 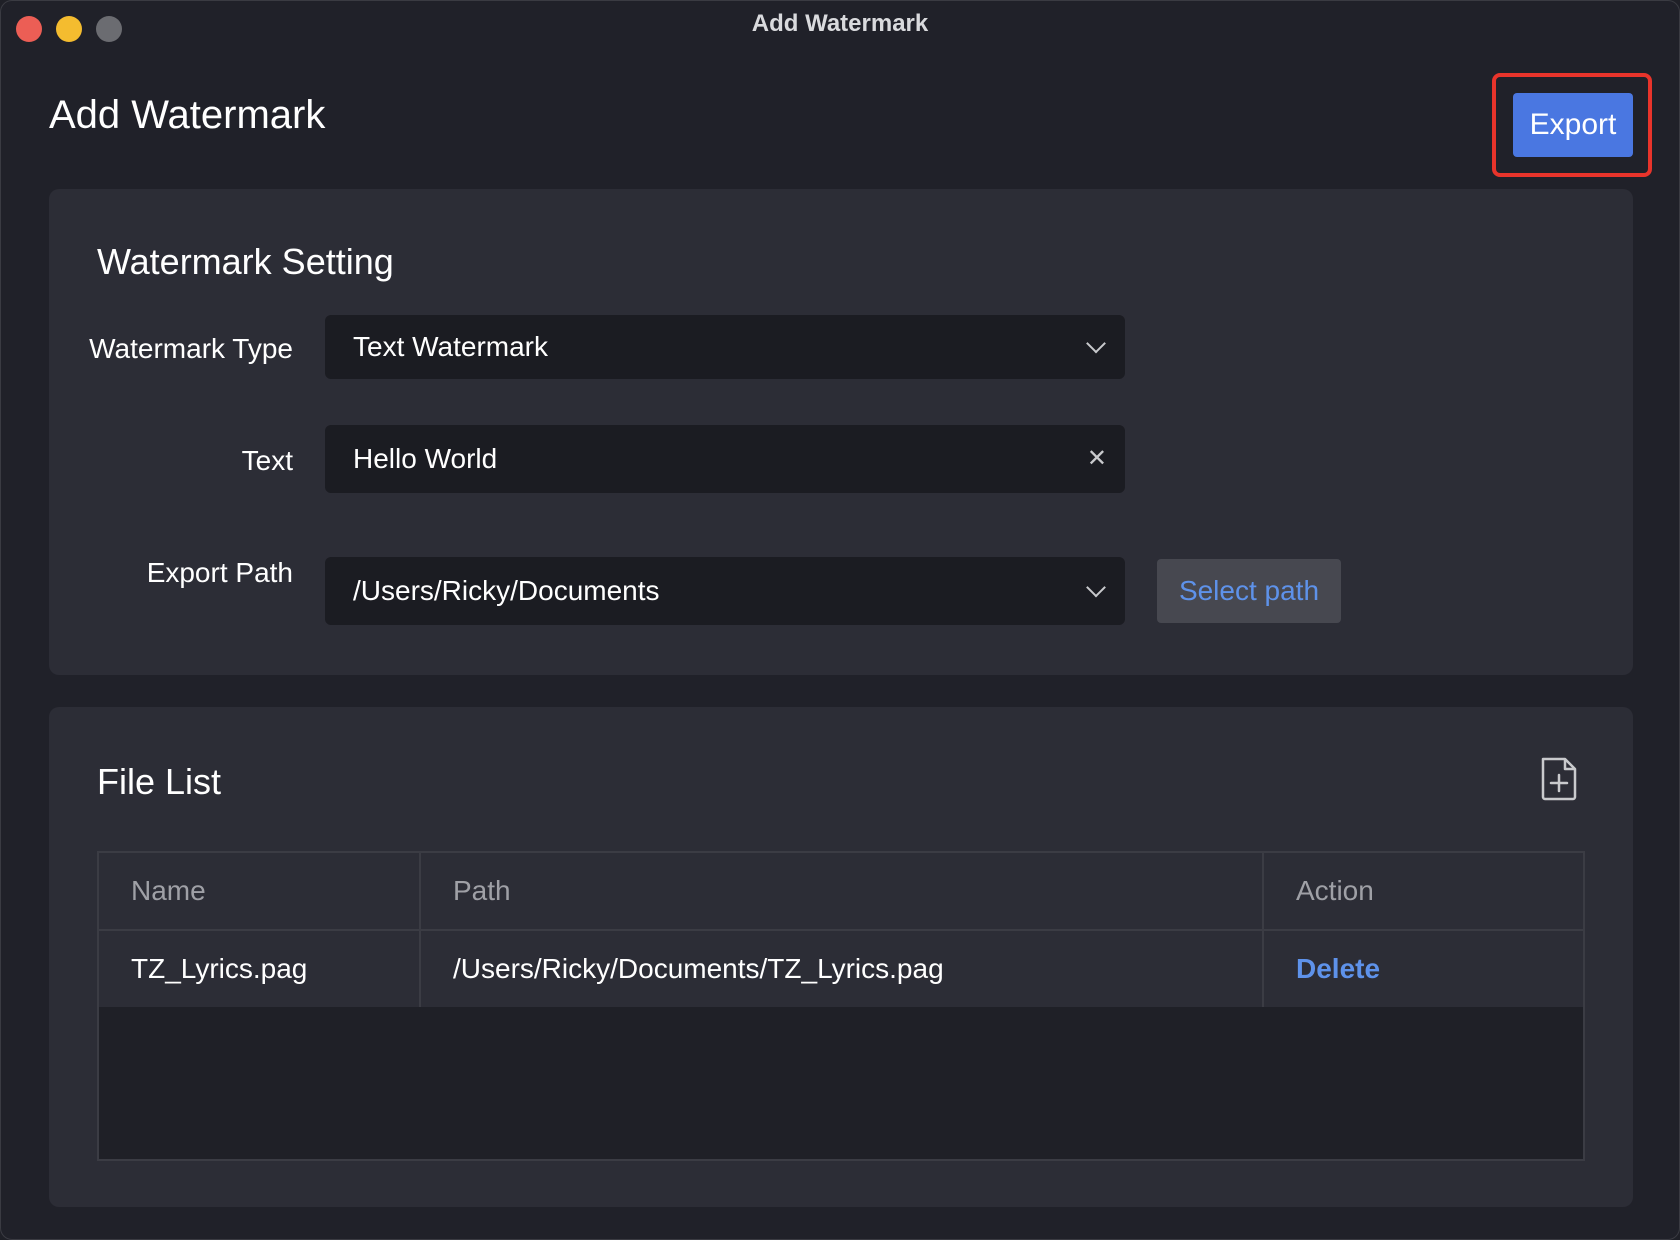 I want to click on watermark-type-label: Watermark Type, so click(x=191, y=348).